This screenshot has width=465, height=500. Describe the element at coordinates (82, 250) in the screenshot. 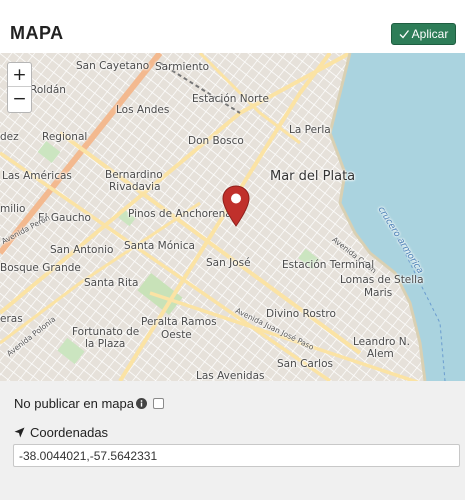

I see `map-label-san-antonio: San Antonio` at that location.